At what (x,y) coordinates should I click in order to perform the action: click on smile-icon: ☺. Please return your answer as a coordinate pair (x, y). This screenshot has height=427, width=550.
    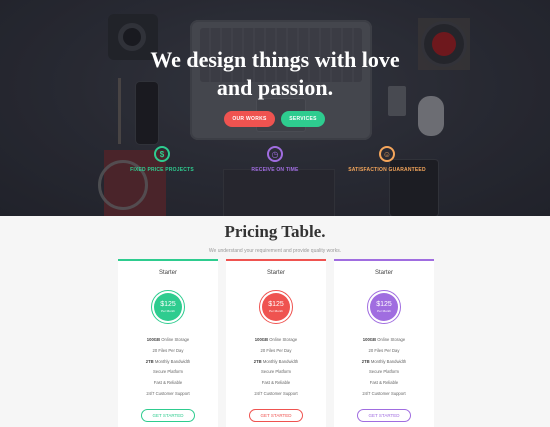
    Looking at the image, I should click on (387, 154).